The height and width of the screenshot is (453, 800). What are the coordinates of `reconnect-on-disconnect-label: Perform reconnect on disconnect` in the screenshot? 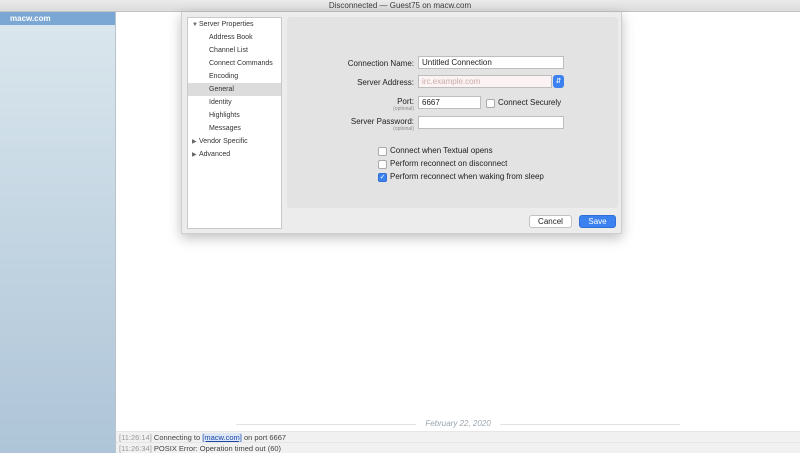 It's located at (449, 163).